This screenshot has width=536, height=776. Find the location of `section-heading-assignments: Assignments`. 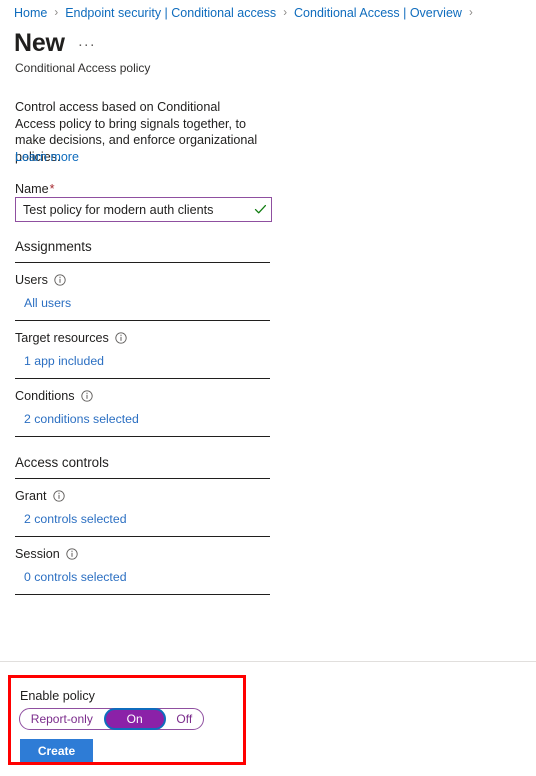

section-heading-assignments: Assignments is located at coordinates (53, 246).